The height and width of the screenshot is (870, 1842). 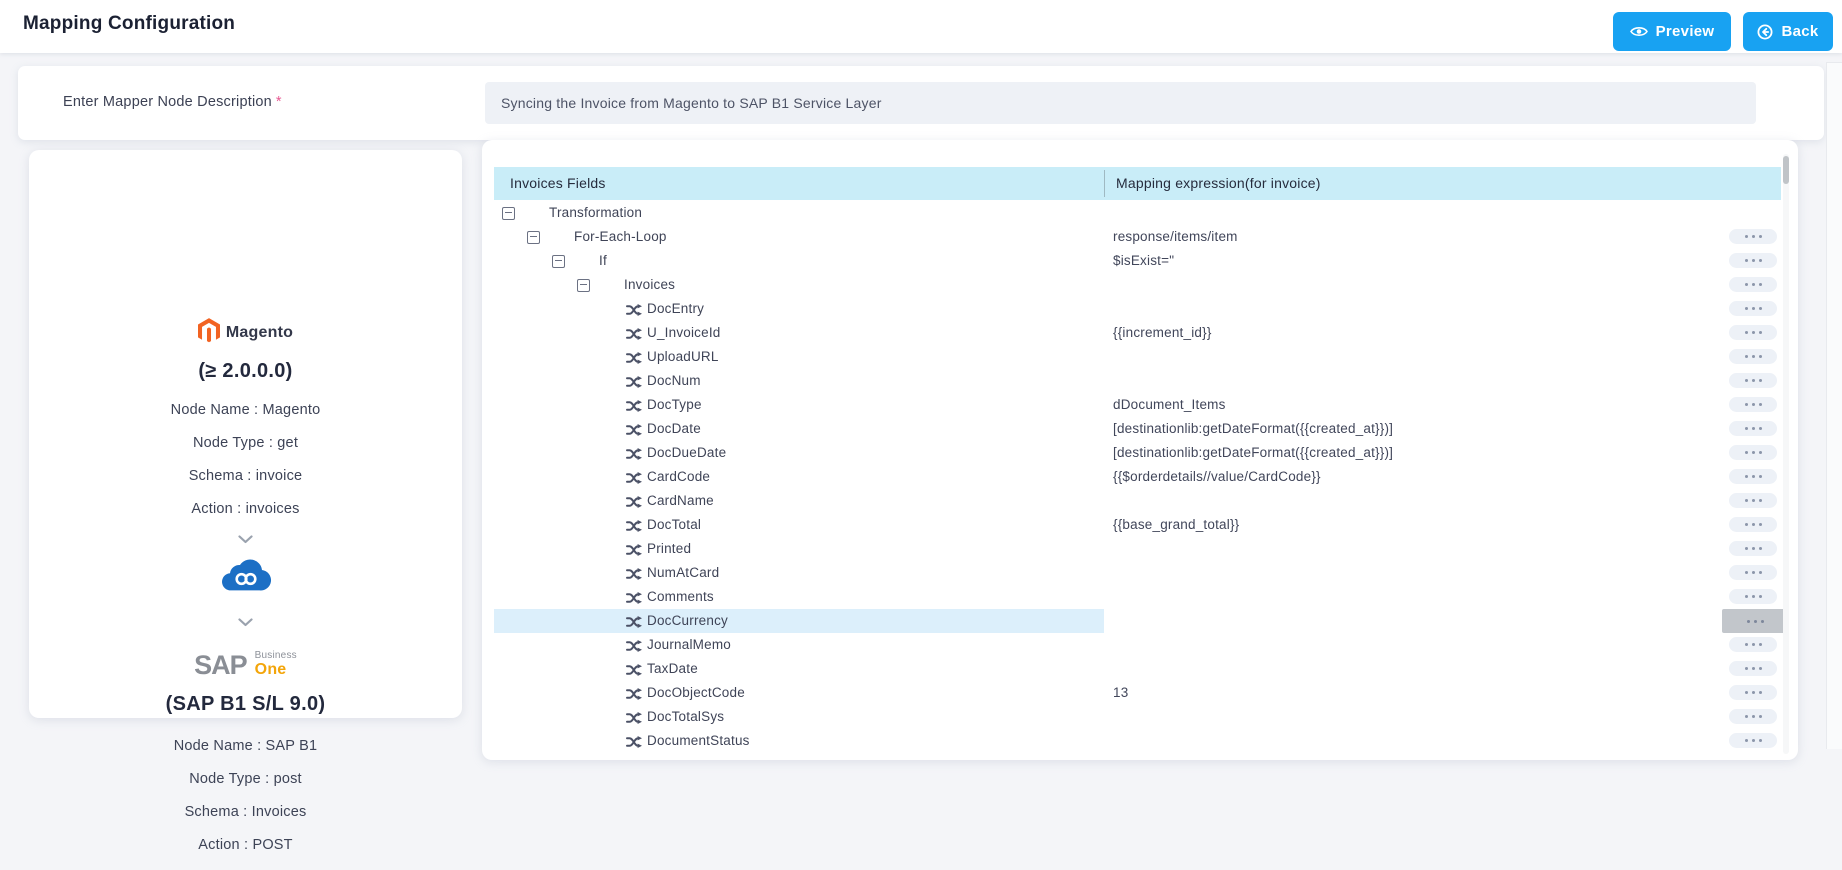 What do you see at coordinates (221, 664) in the screenshot?
I see `sap-wordmark: SAP` at bounding box center [221, 664].